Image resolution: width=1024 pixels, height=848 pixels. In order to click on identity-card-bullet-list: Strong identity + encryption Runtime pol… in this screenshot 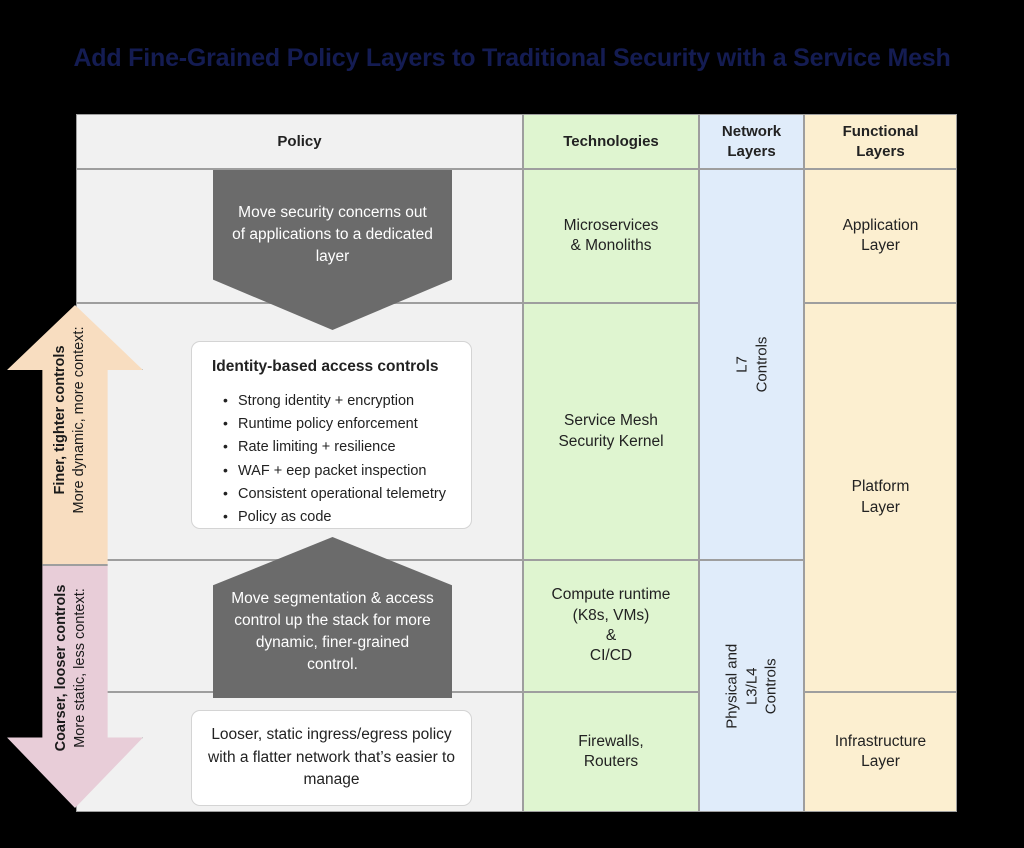, I will do `click(331, 459)`.